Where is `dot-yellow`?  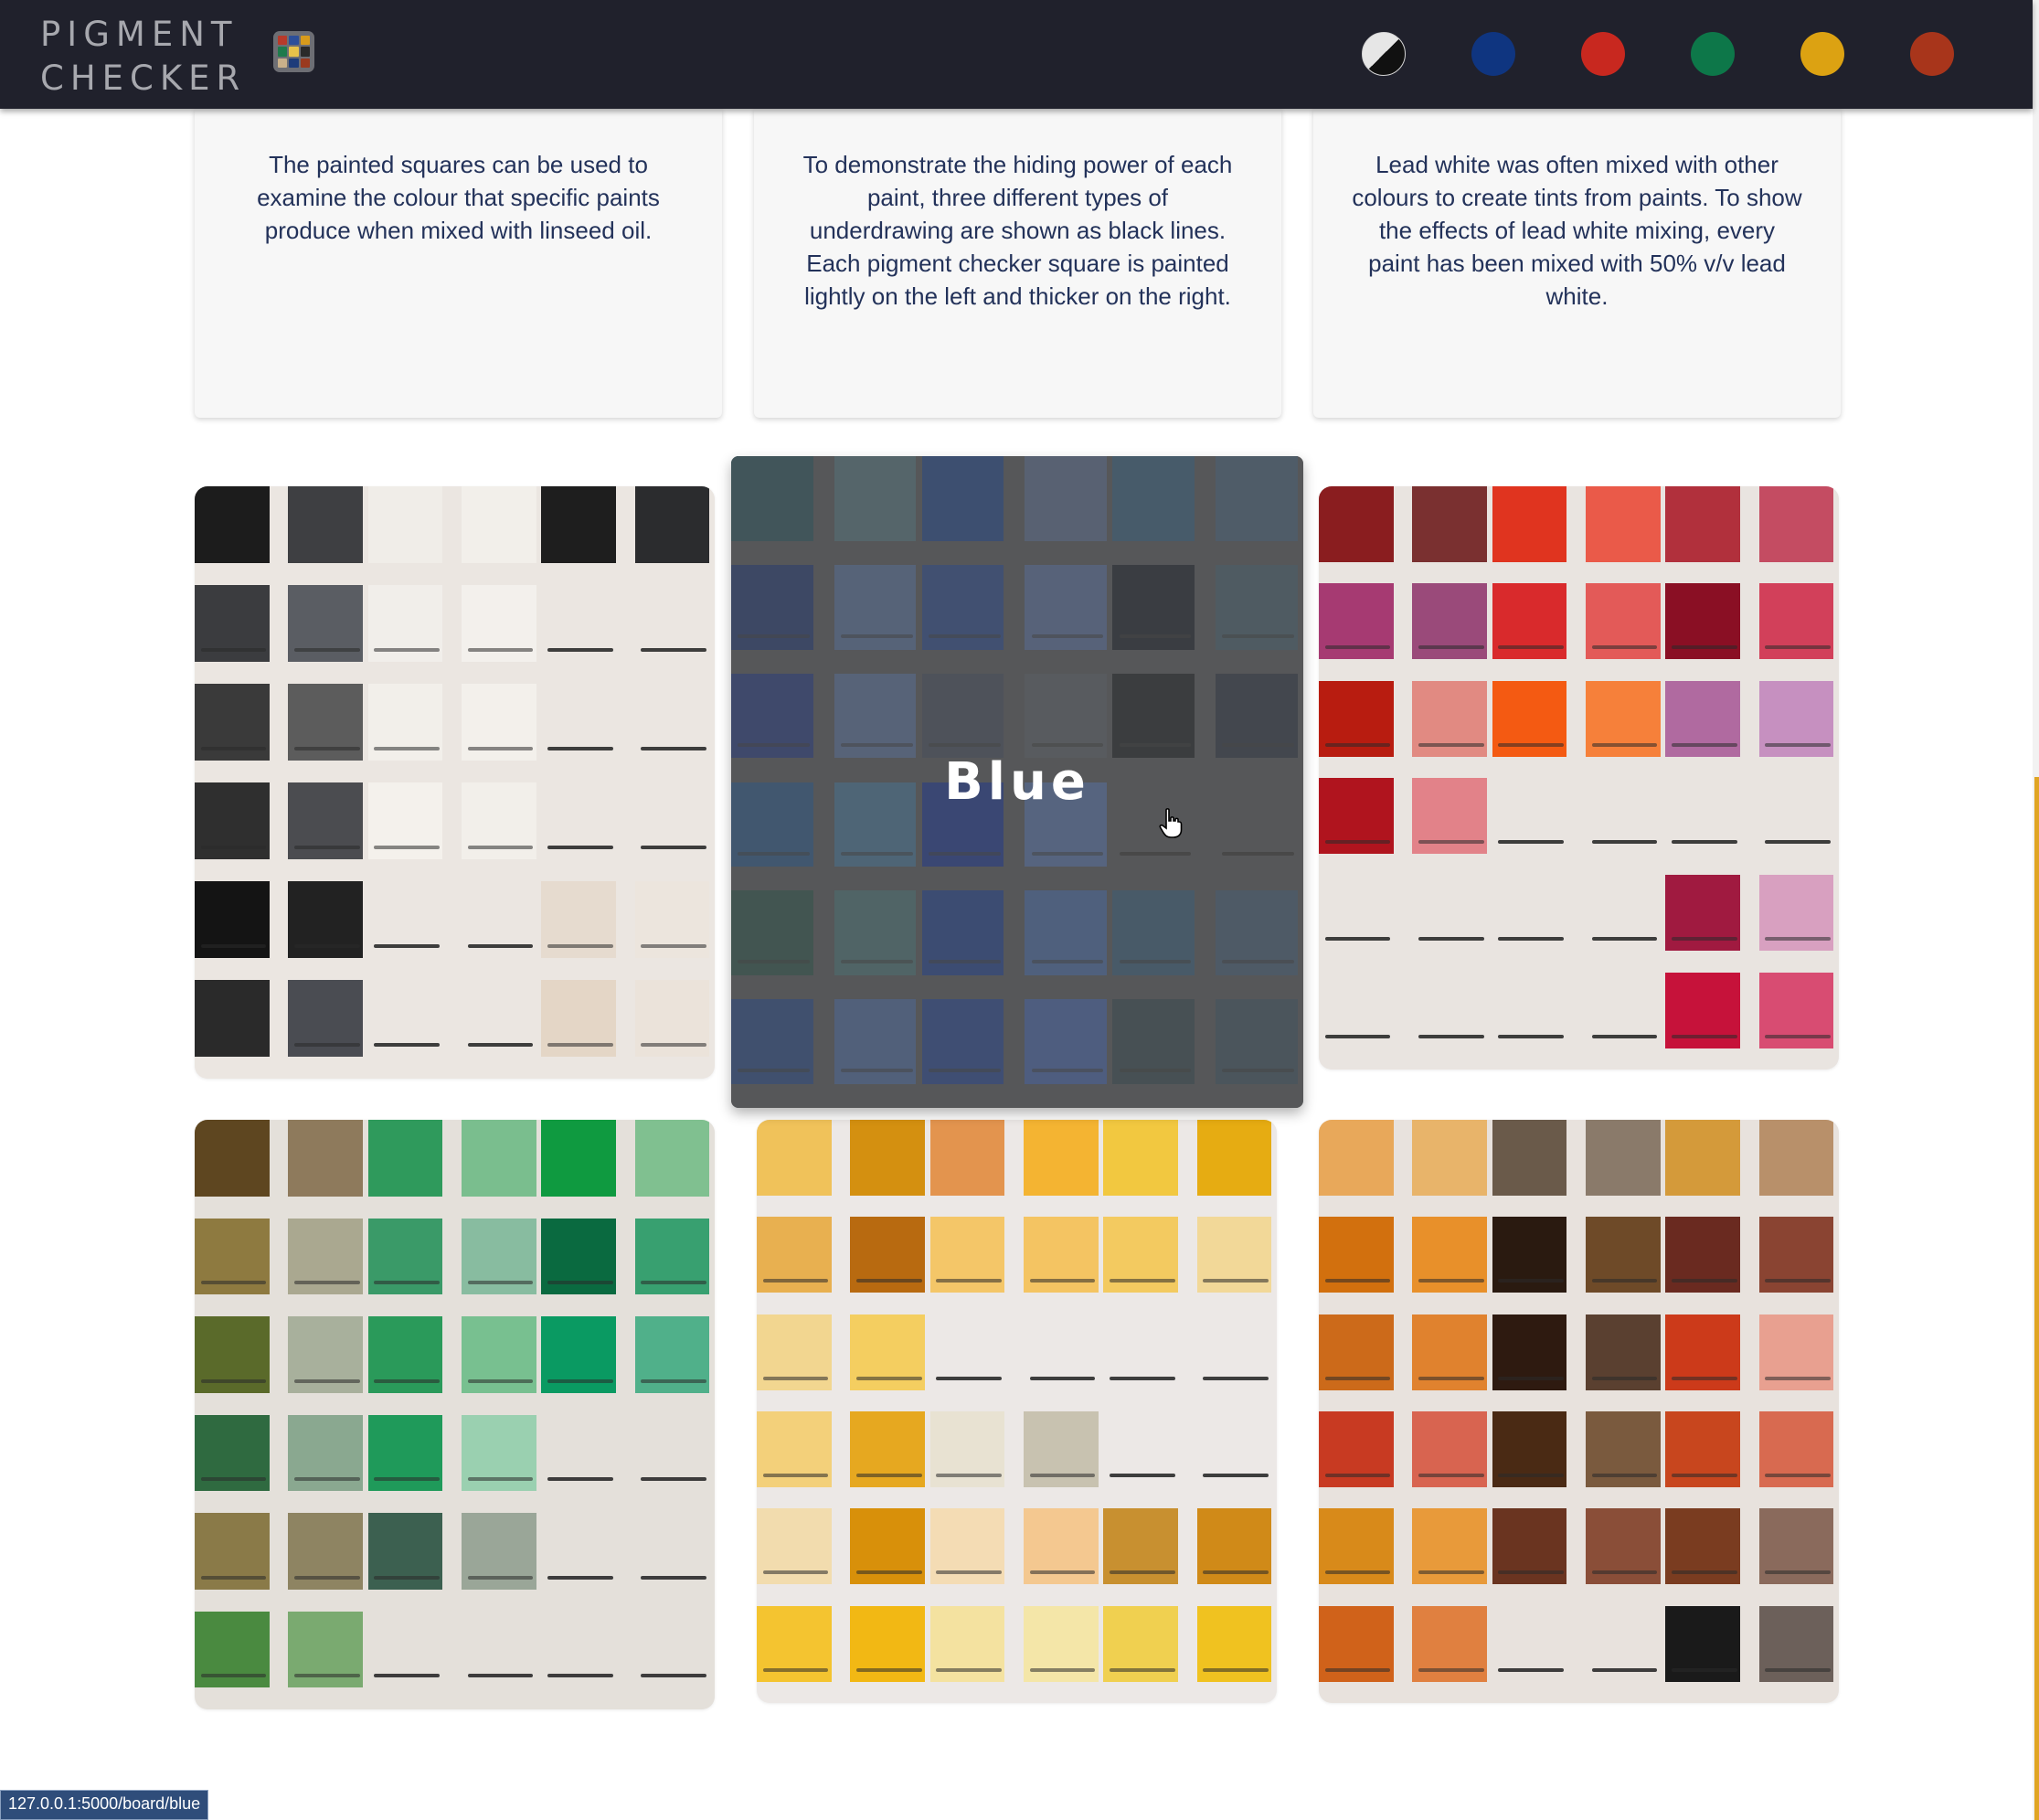
dot-yellow is located at coordinates (1822, 54).